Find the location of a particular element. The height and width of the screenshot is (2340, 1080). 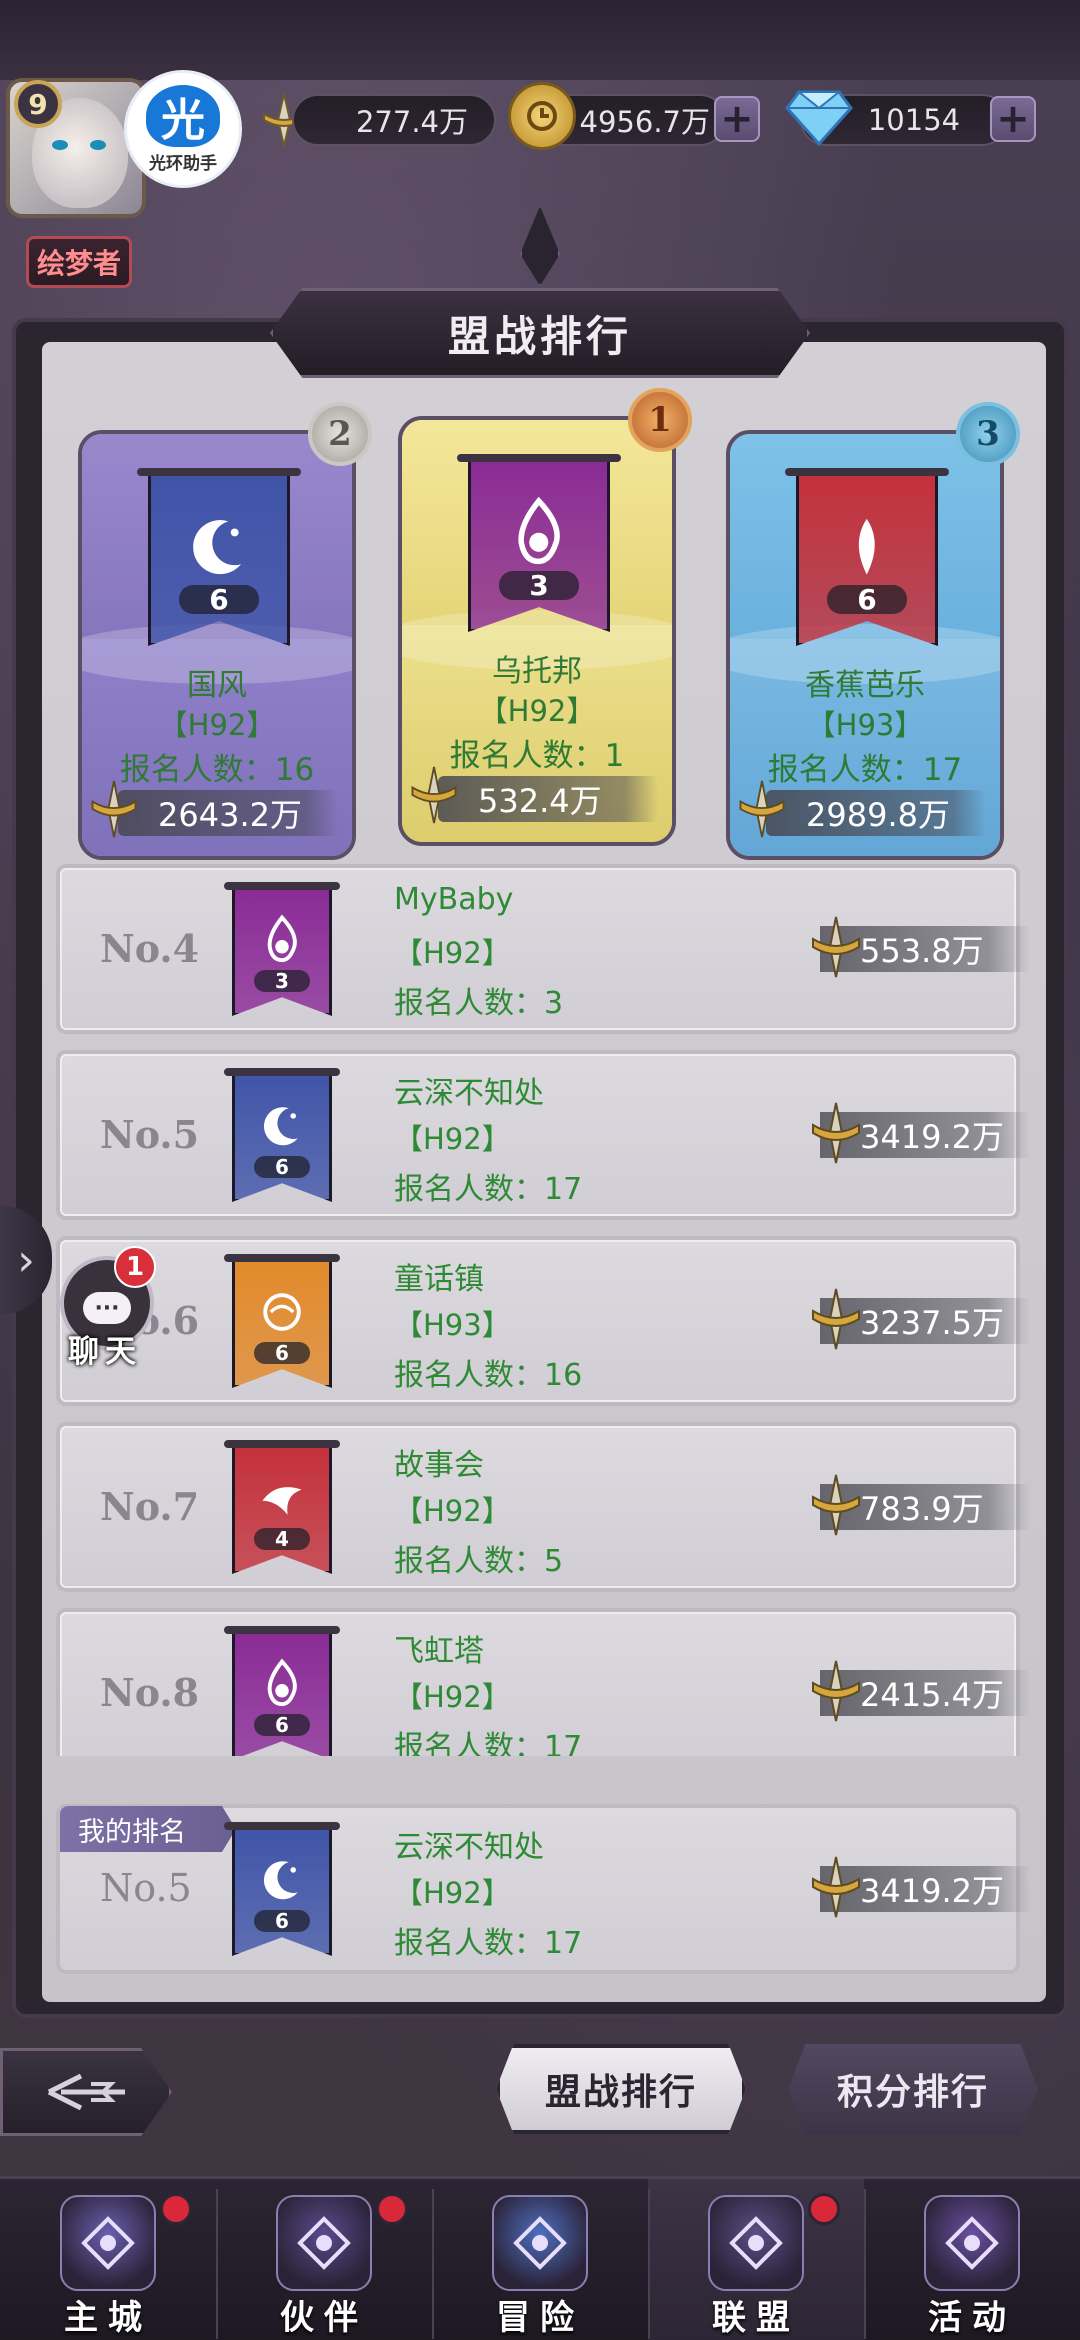

status-bar-area is located at coordinates (540, 40).